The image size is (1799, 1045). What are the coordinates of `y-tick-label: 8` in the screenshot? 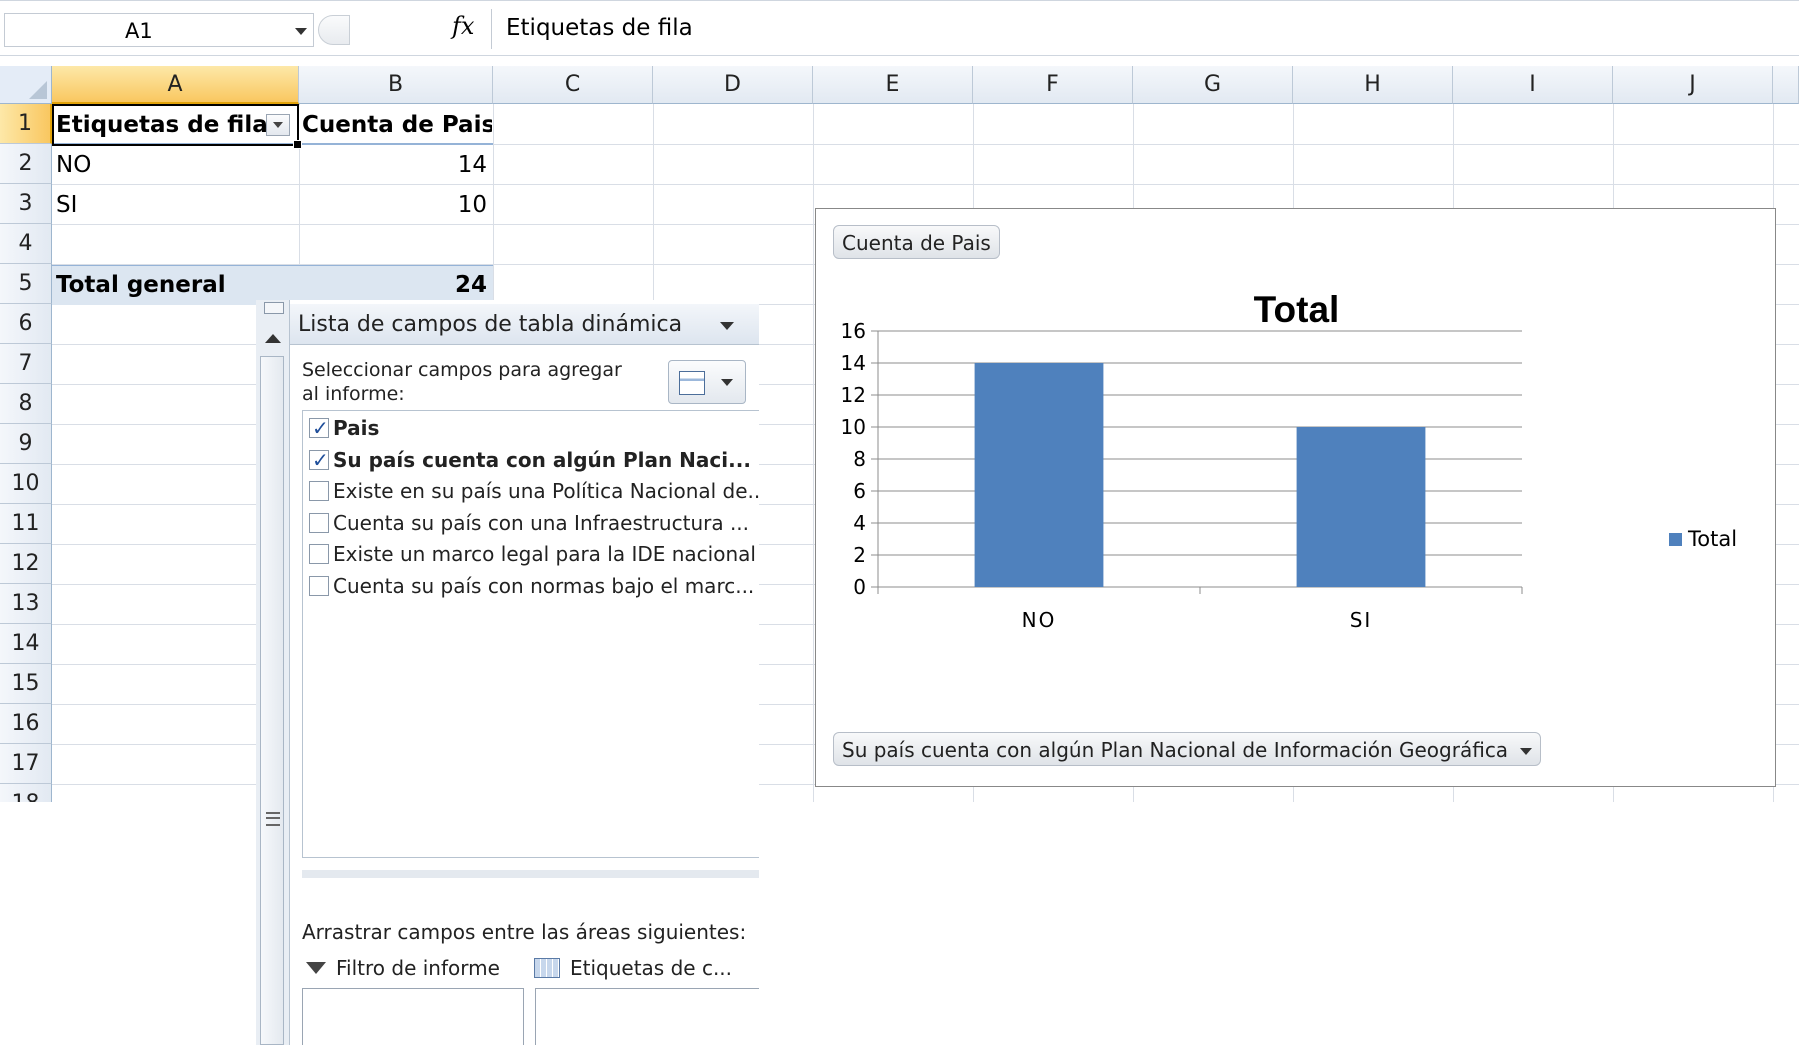 It's located at (859, 459).